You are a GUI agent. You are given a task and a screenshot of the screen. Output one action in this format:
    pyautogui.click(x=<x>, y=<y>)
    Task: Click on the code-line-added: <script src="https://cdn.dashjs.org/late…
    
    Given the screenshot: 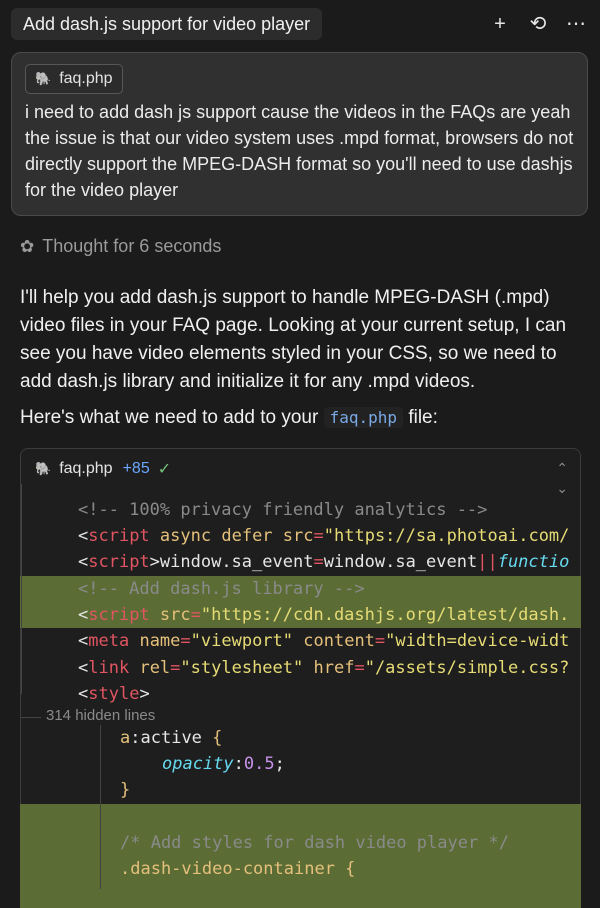 What is the action you would take?
    pyautogui.click(x=300, y=615)
    